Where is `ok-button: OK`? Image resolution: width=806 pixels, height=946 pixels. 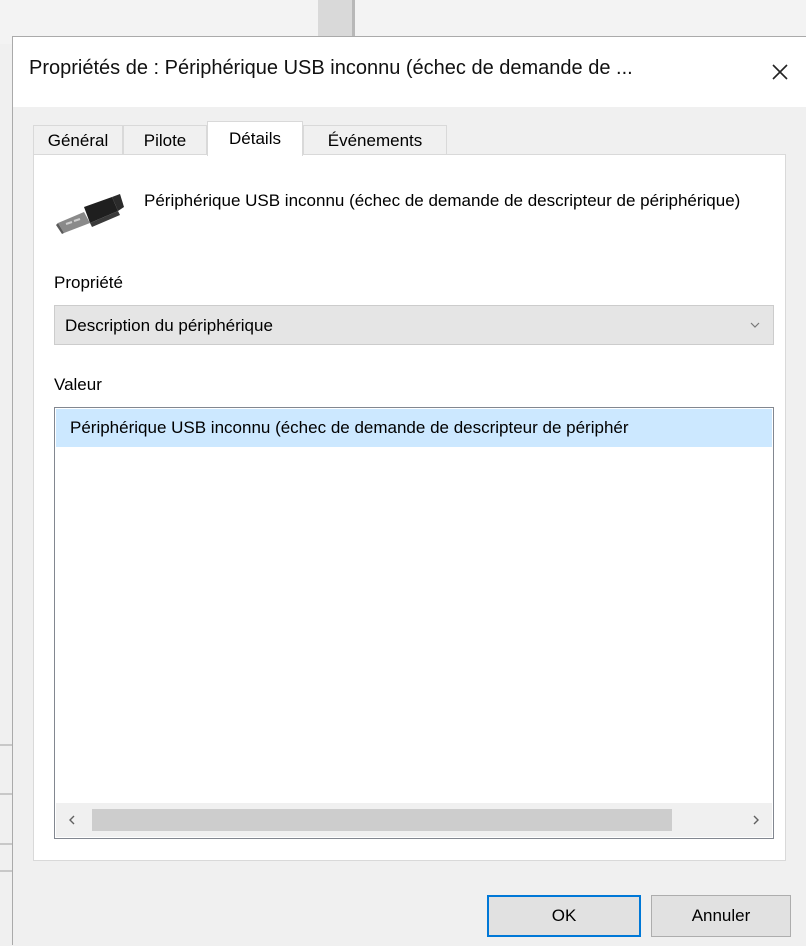 ok-button: OK is located at coordinates (564, 916).